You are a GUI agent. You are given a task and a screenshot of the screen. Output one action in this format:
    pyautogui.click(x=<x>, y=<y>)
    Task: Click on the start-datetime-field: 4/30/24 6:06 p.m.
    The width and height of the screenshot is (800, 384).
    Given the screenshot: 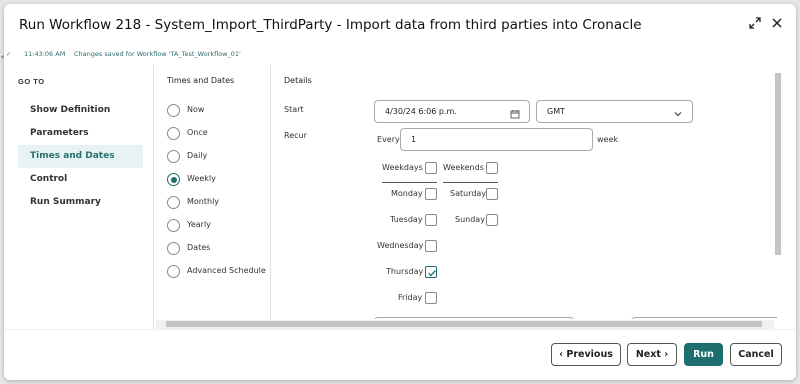 What is the action you would take?
    pyautogui.click(x=452, y=111)
    